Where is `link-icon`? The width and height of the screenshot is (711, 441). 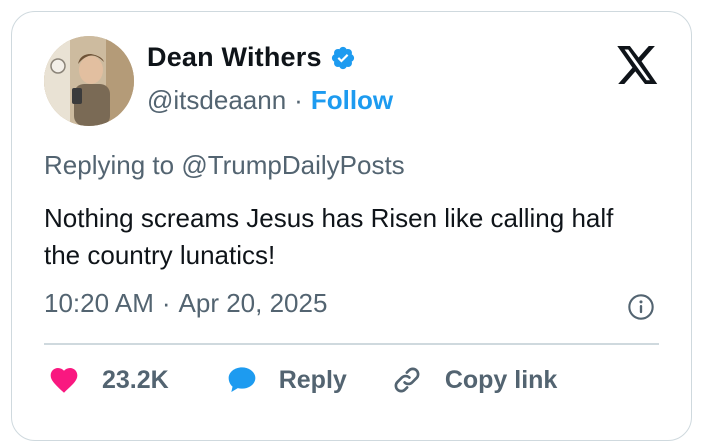
link-icon is located at coordinates (407, 380).